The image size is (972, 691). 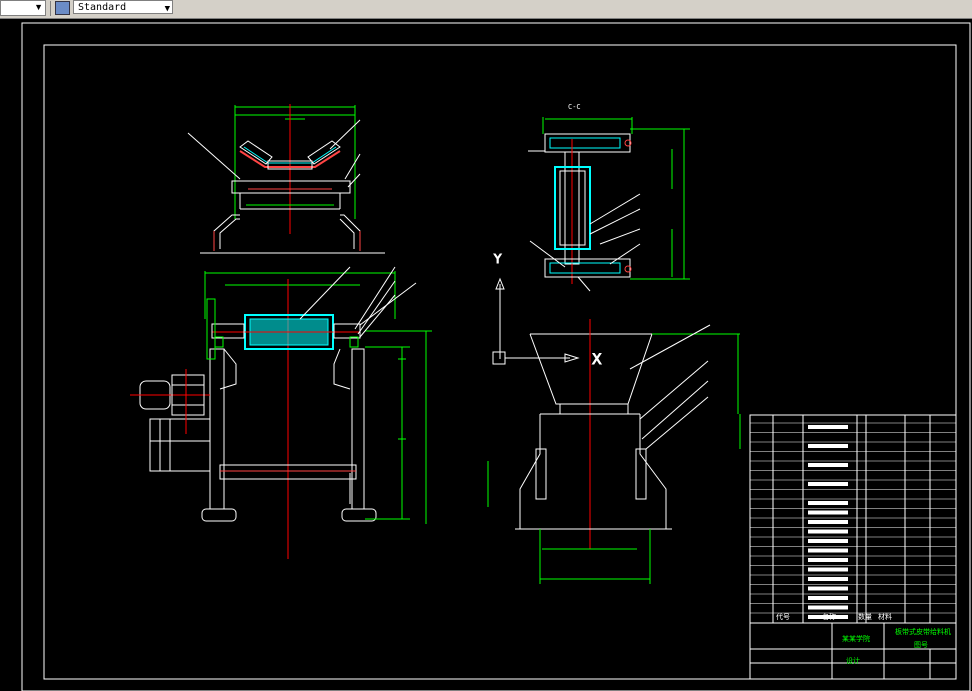 I want to click on toolbar-separator, so click(x=50, y=8).